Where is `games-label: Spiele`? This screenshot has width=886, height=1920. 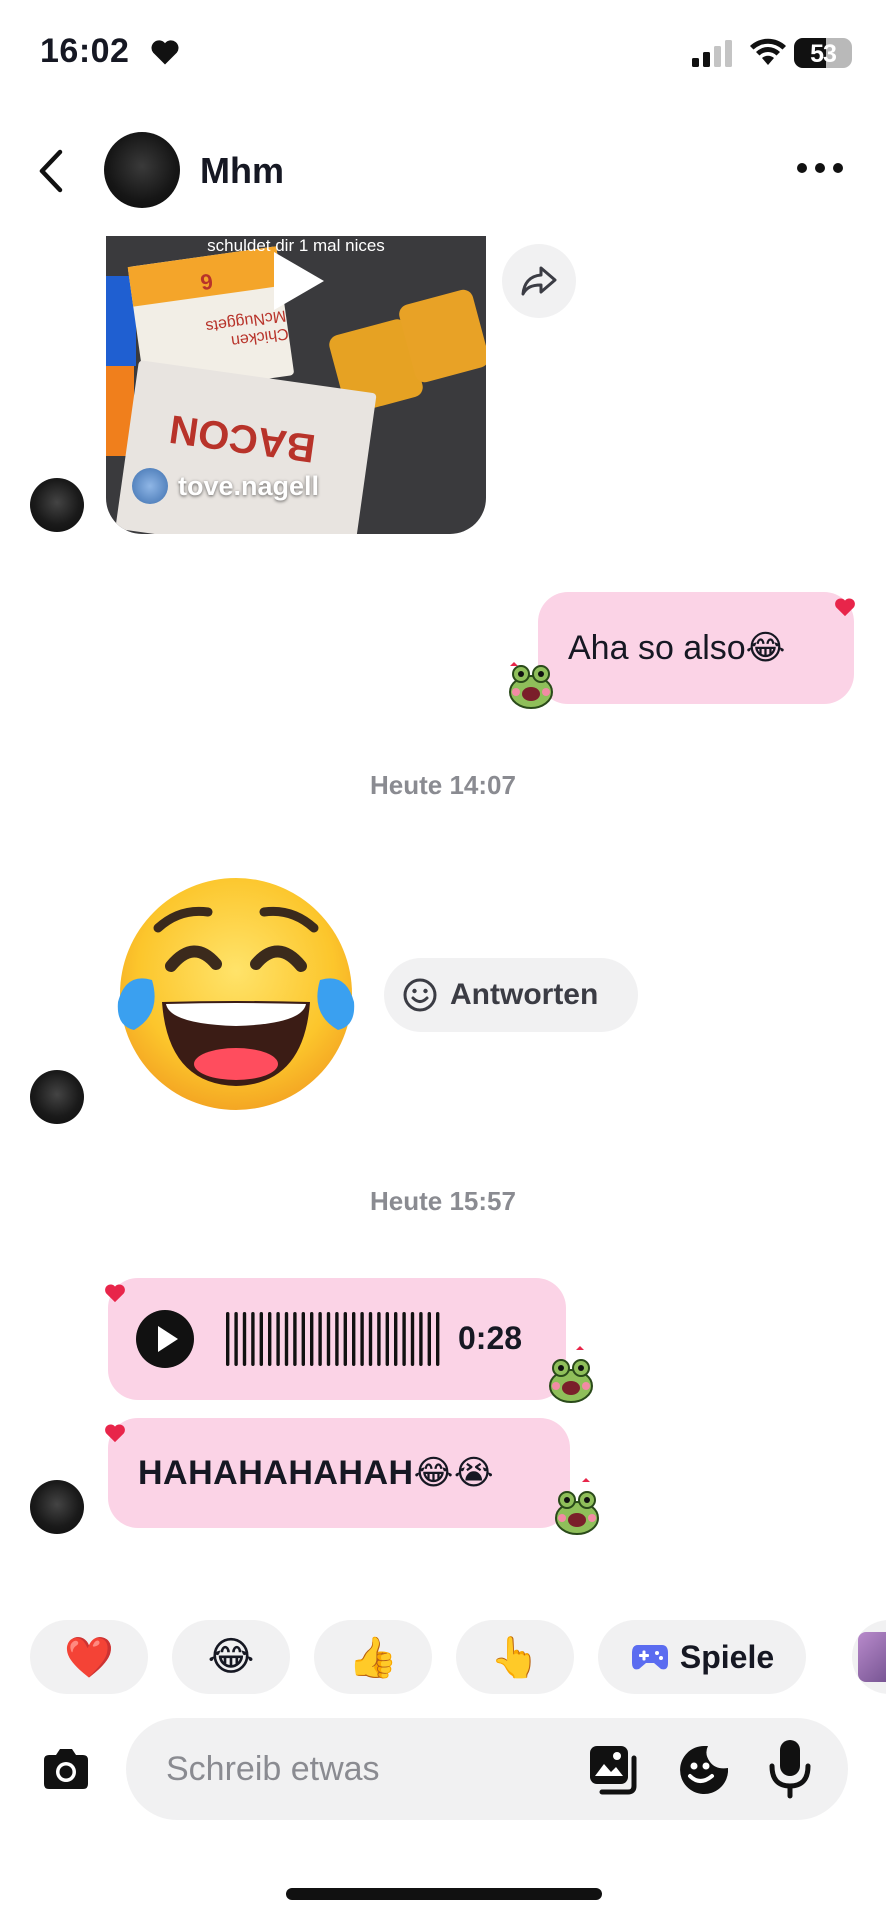
games-label: Spiele is located at coordinates (727, 1656).